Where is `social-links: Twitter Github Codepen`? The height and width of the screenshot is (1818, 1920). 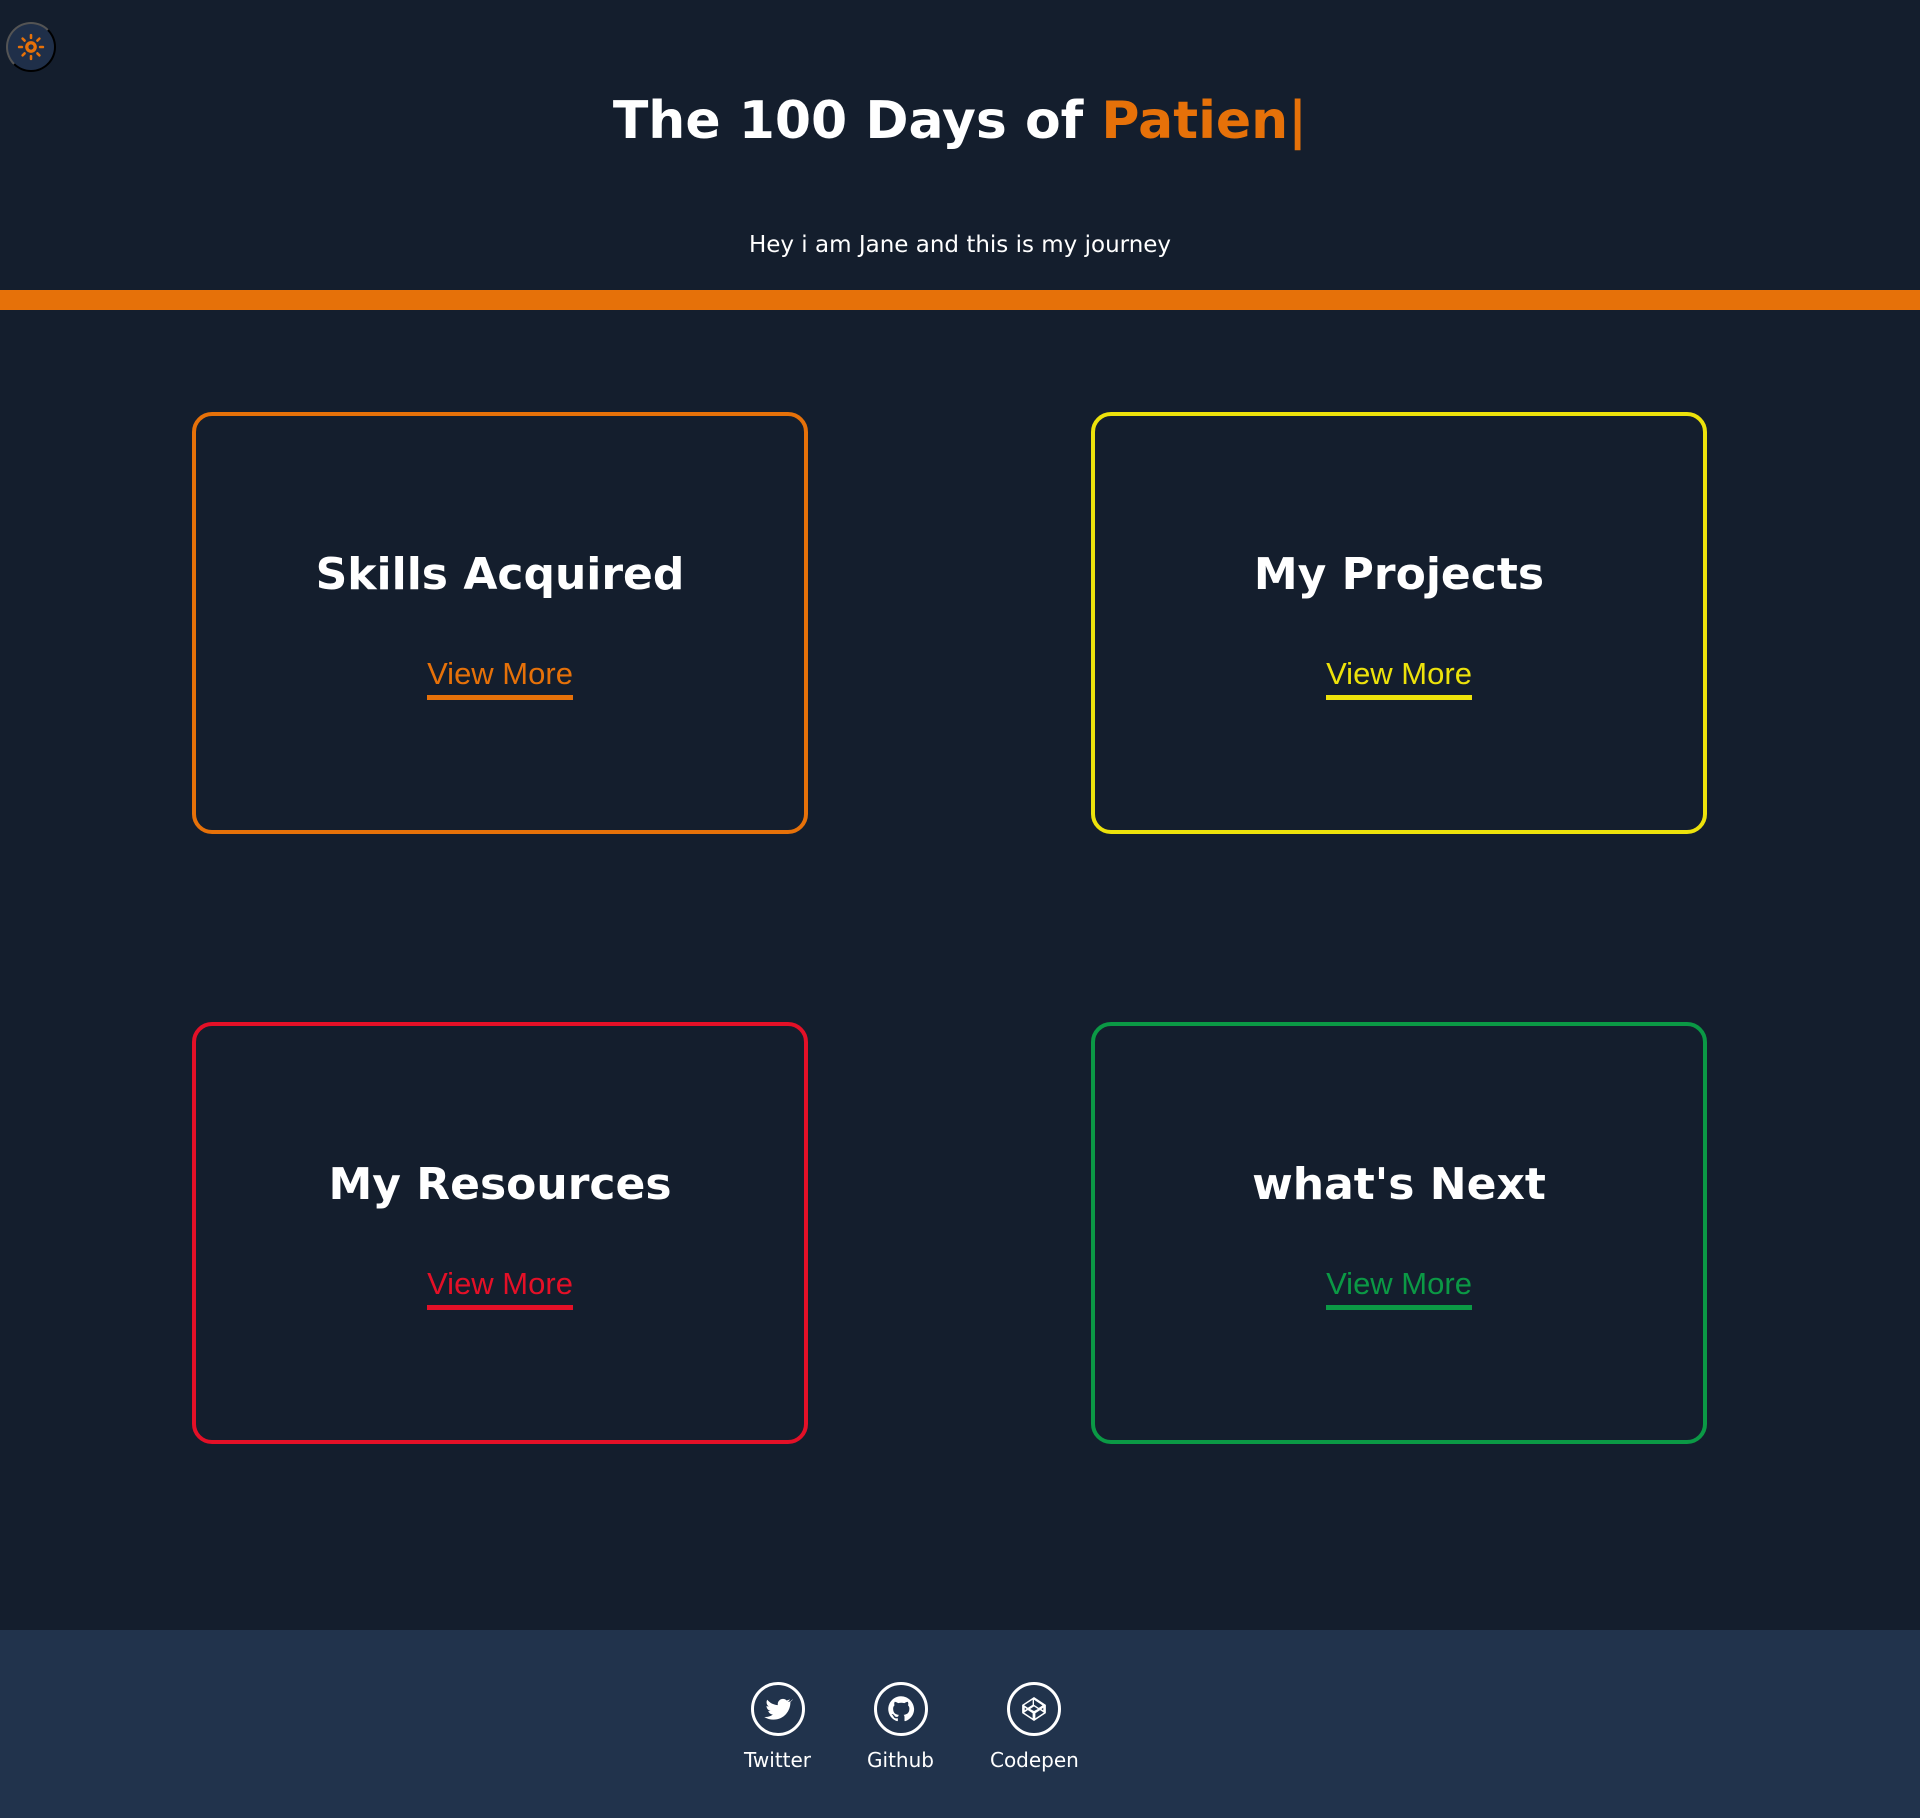 social-links: Twitter Github Codepen is located at coordinates (911, 1727).